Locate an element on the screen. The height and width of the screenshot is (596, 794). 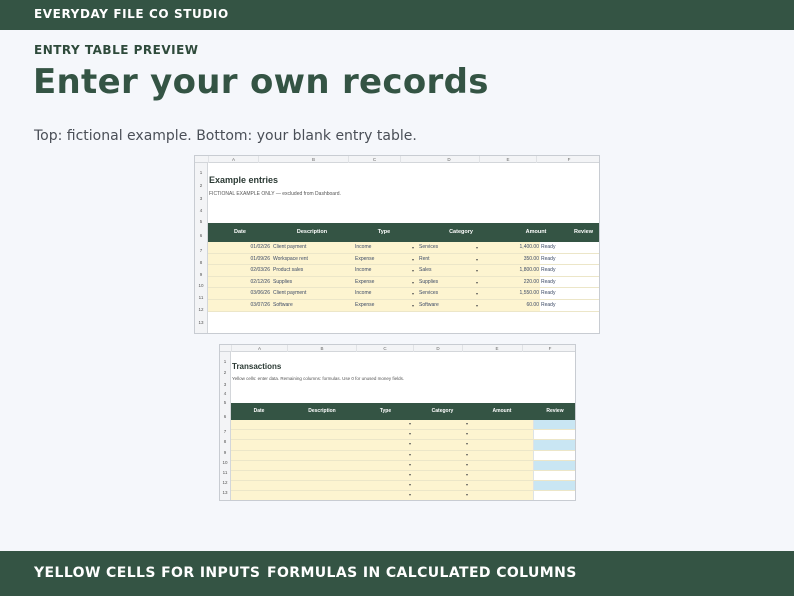
amount-cell: 220.00 is located at coordinates (510, 282).